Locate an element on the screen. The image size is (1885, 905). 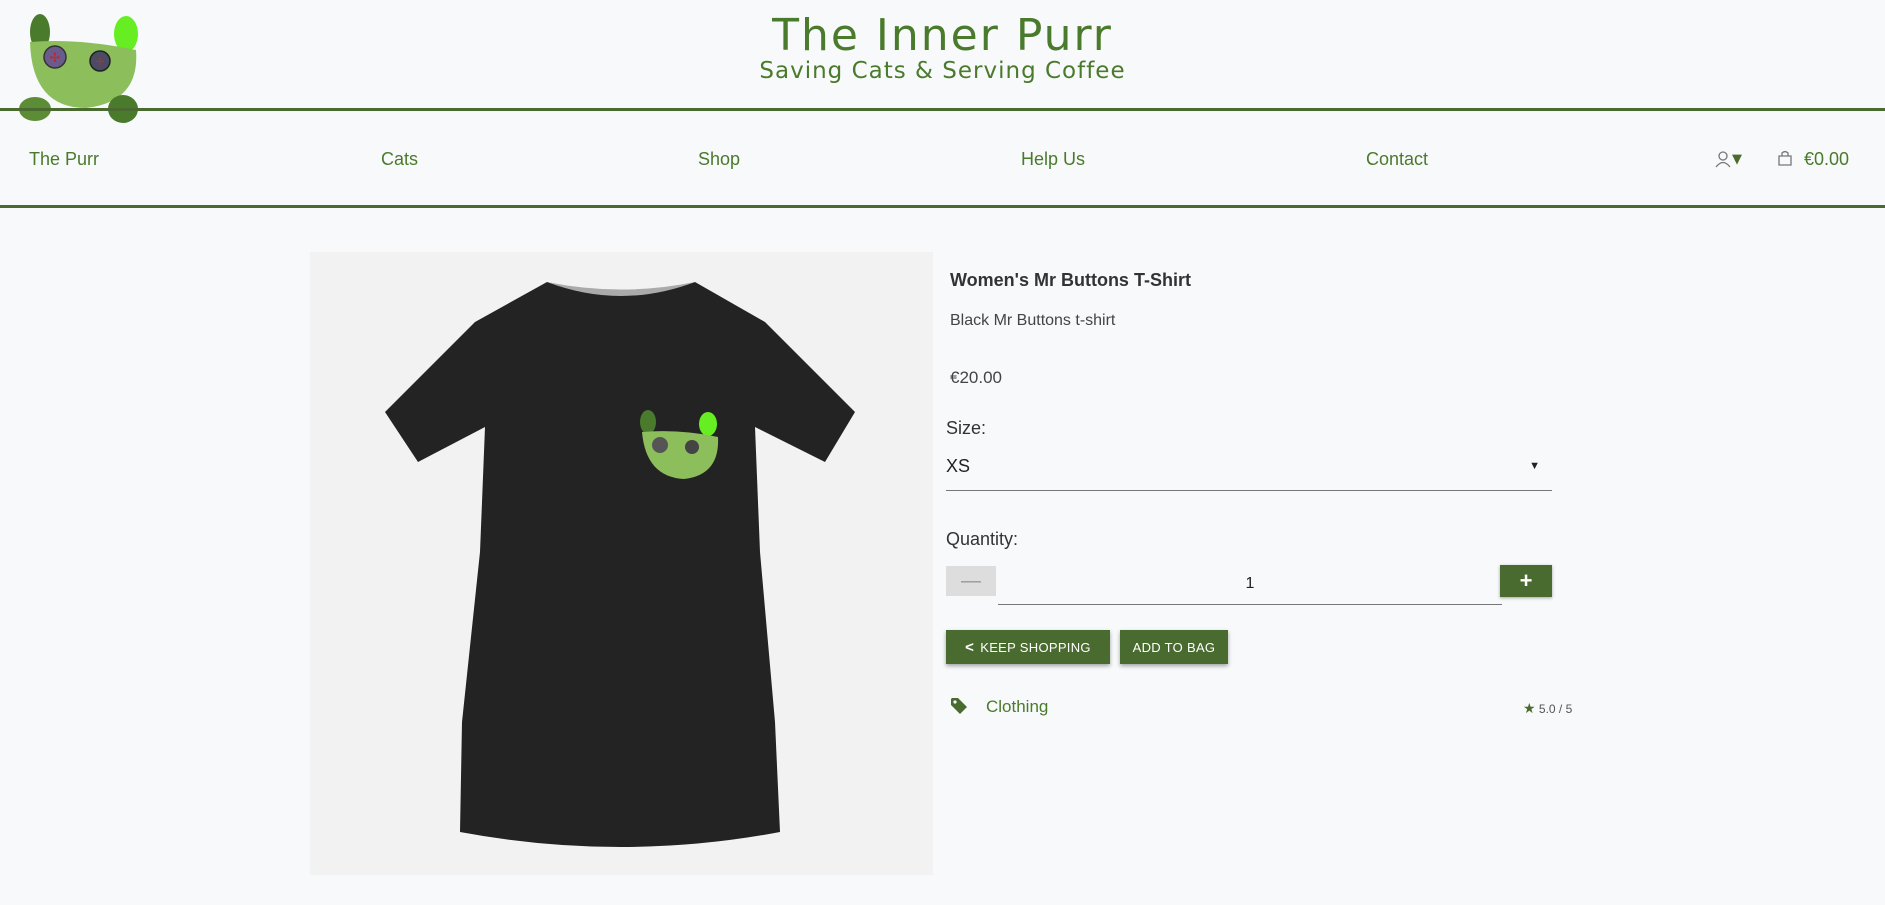
chevron-down-icon: ▼ is located at coordinates (1737, 159).